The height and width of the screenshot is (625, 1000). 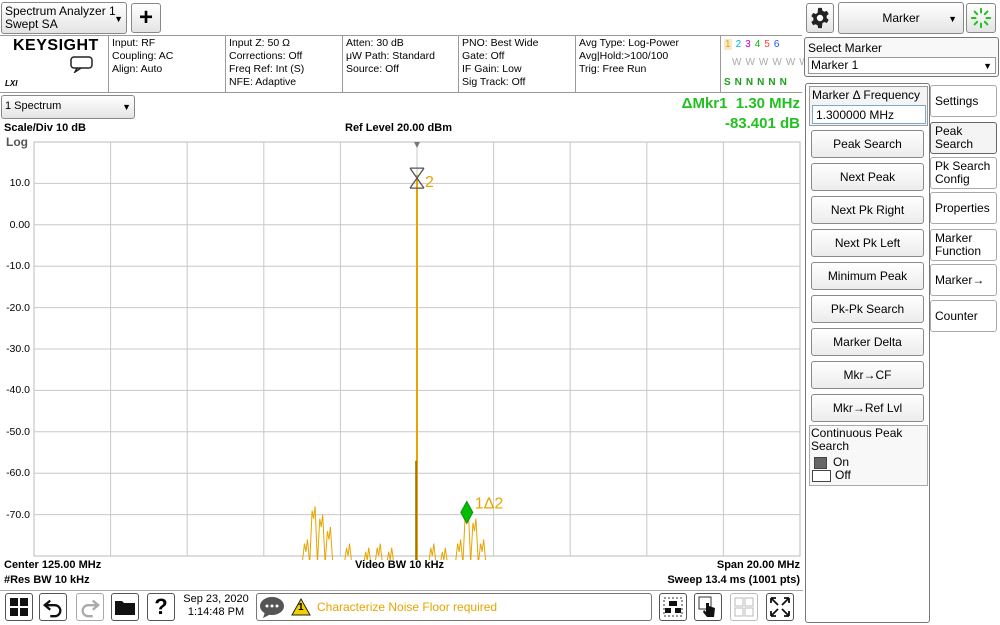 What do you see at coordinates (613, 69) in the screenshot?
I see `trig-text: Trig: Free Run` at bounding box center [613, 69].